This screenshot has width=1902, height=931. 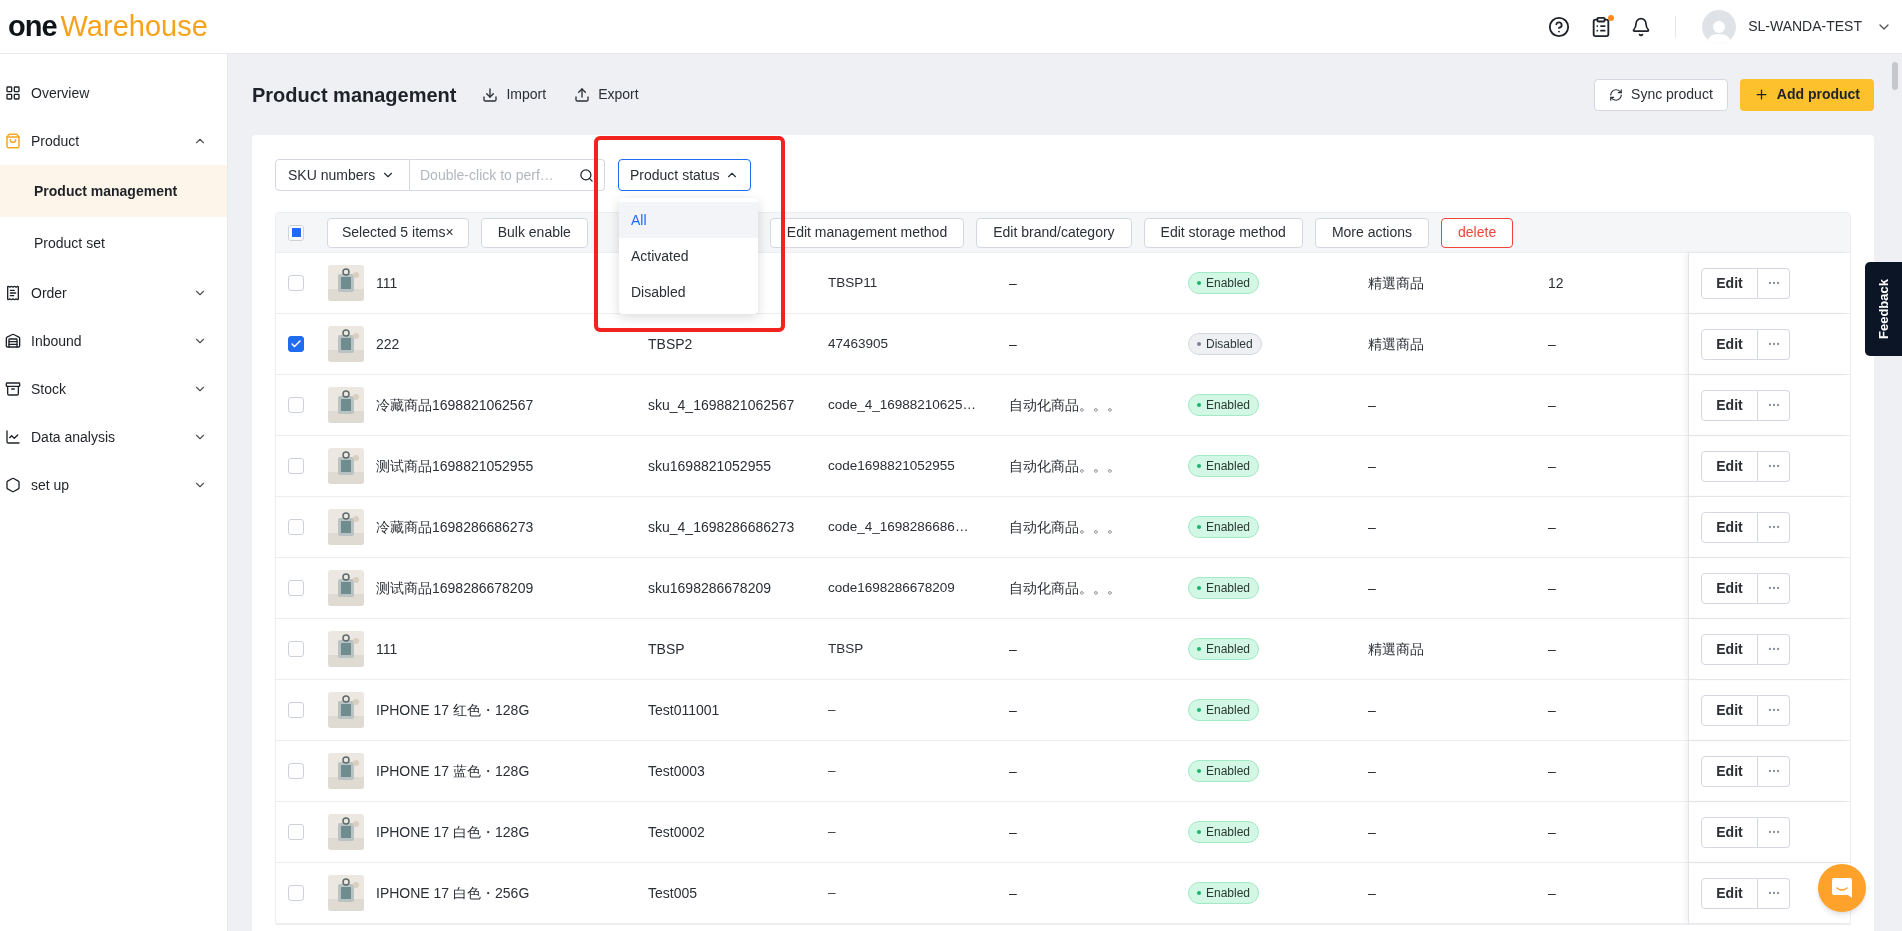 I want to click on refresh-icon, so click(x=1616, y=94).